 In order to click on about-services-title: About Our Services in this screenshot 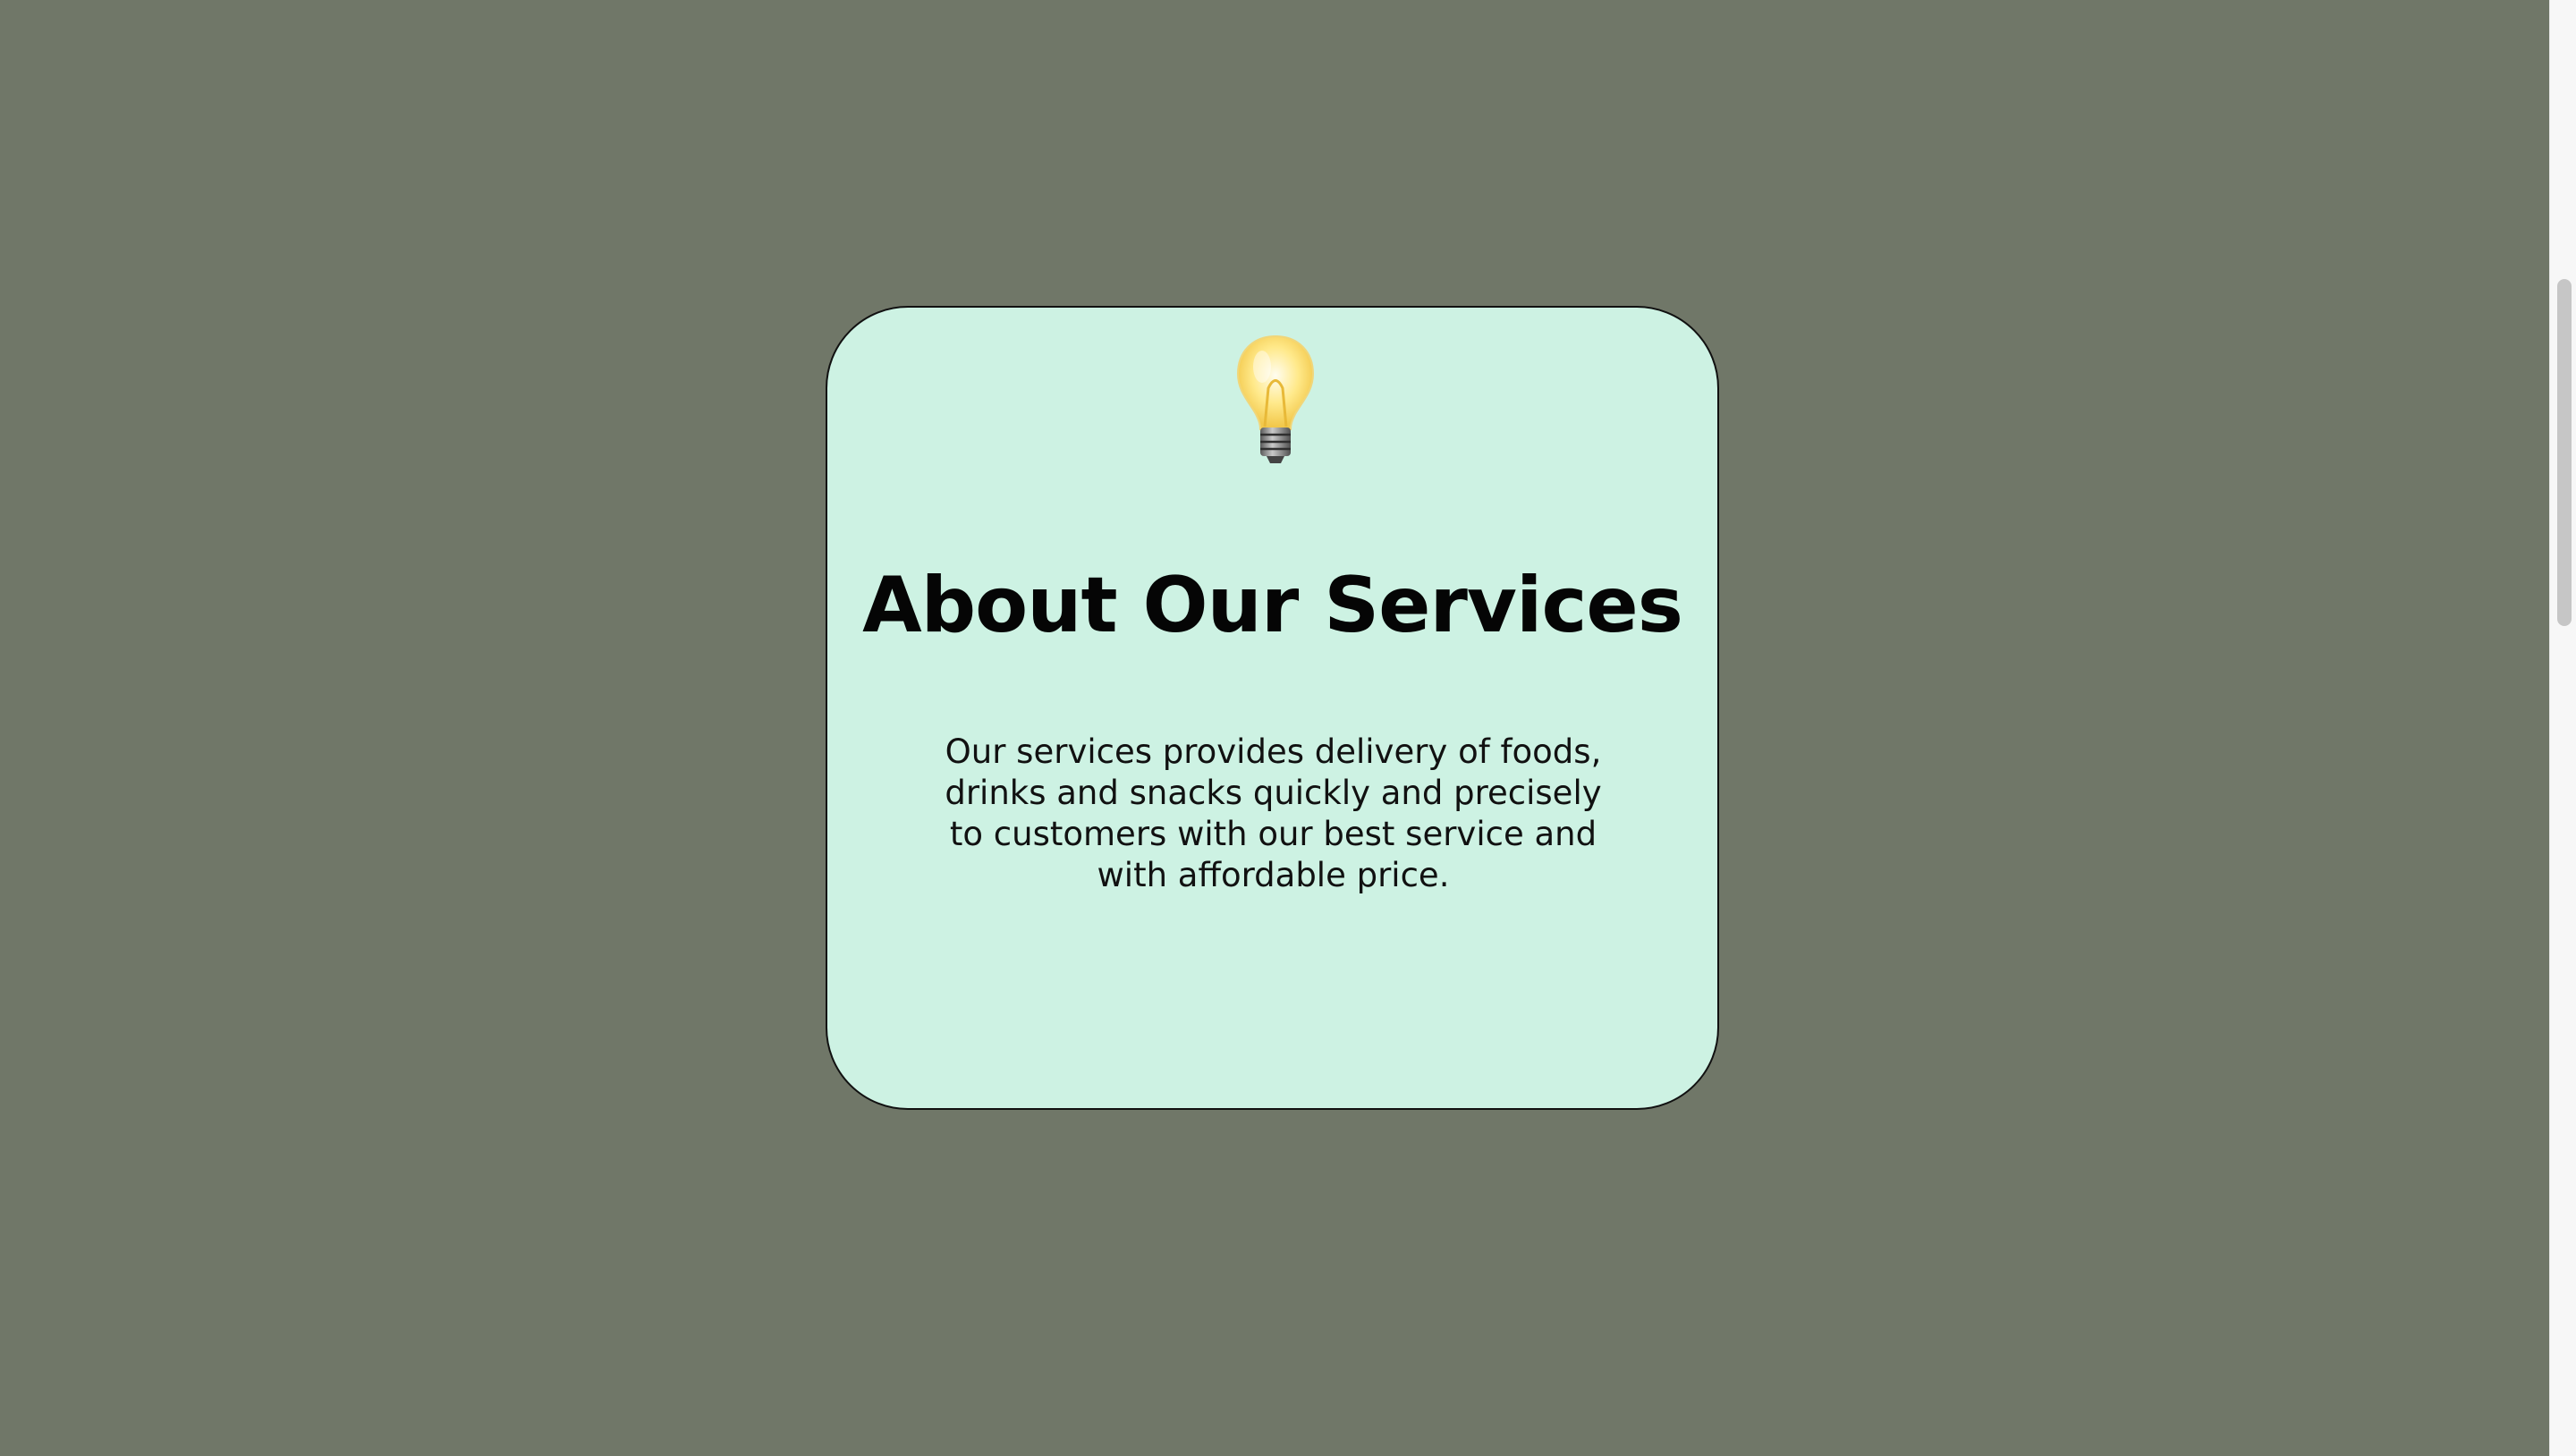, I will do `click(1272, 605)`.